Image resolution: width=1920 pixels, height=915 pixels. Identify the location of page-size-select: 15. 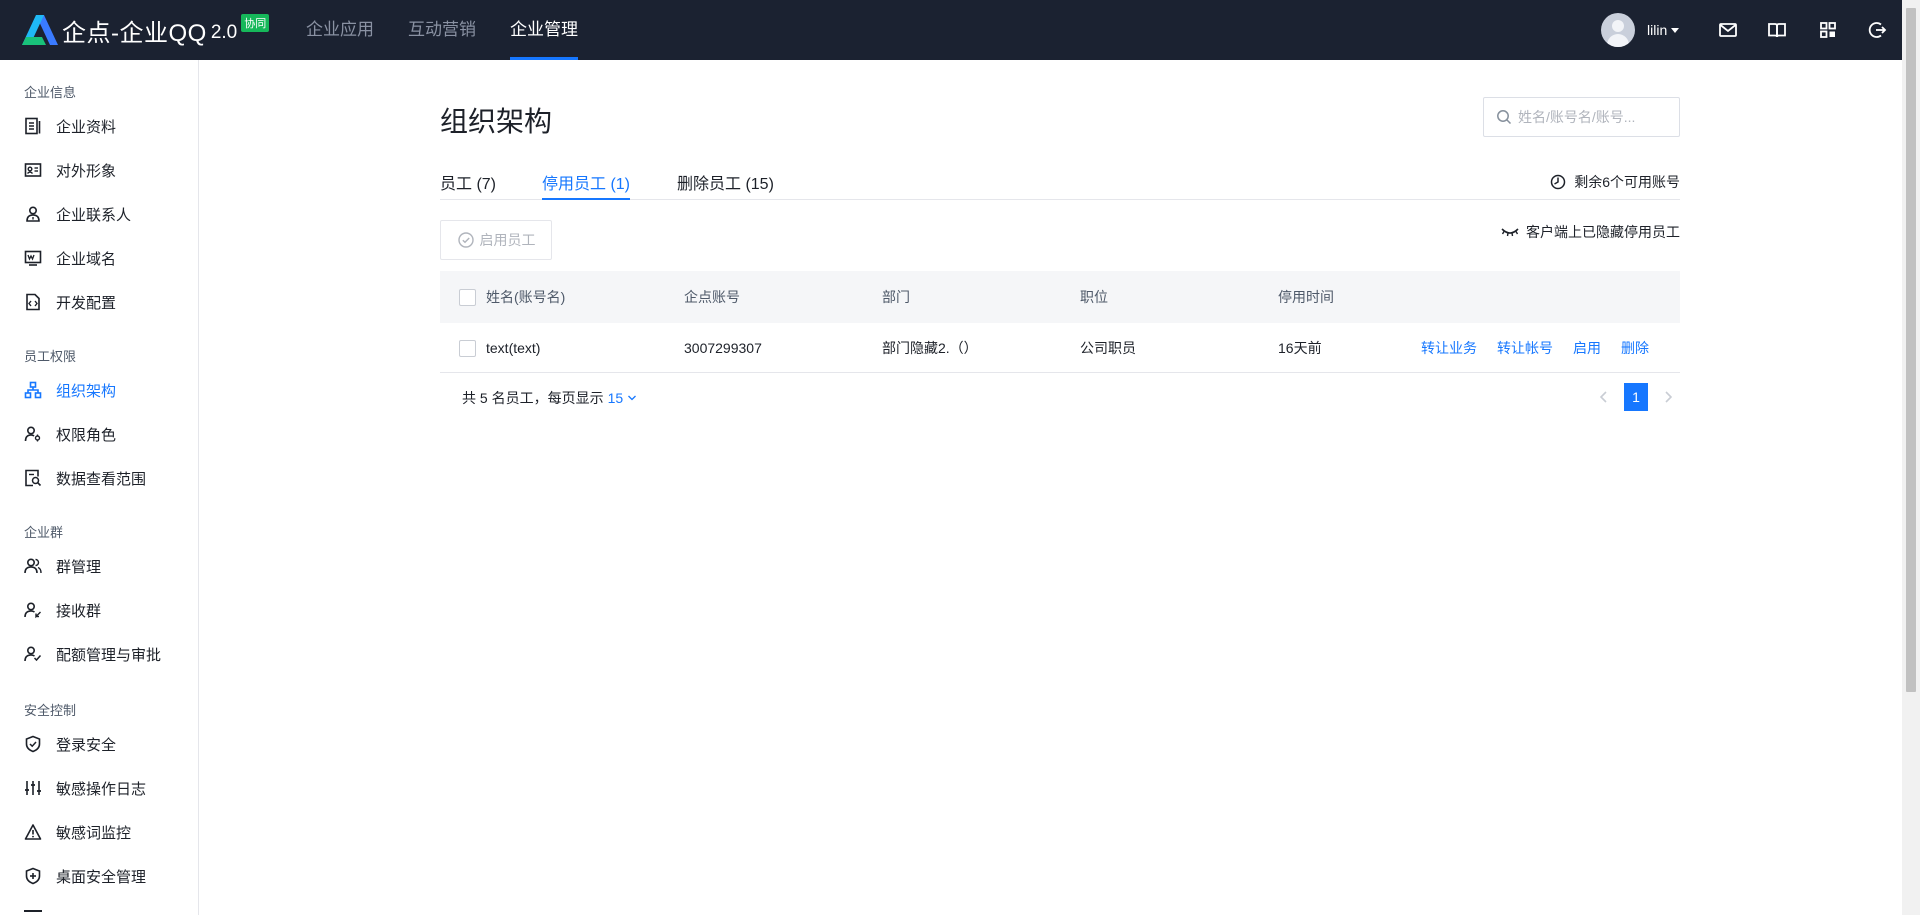
(623, 398).